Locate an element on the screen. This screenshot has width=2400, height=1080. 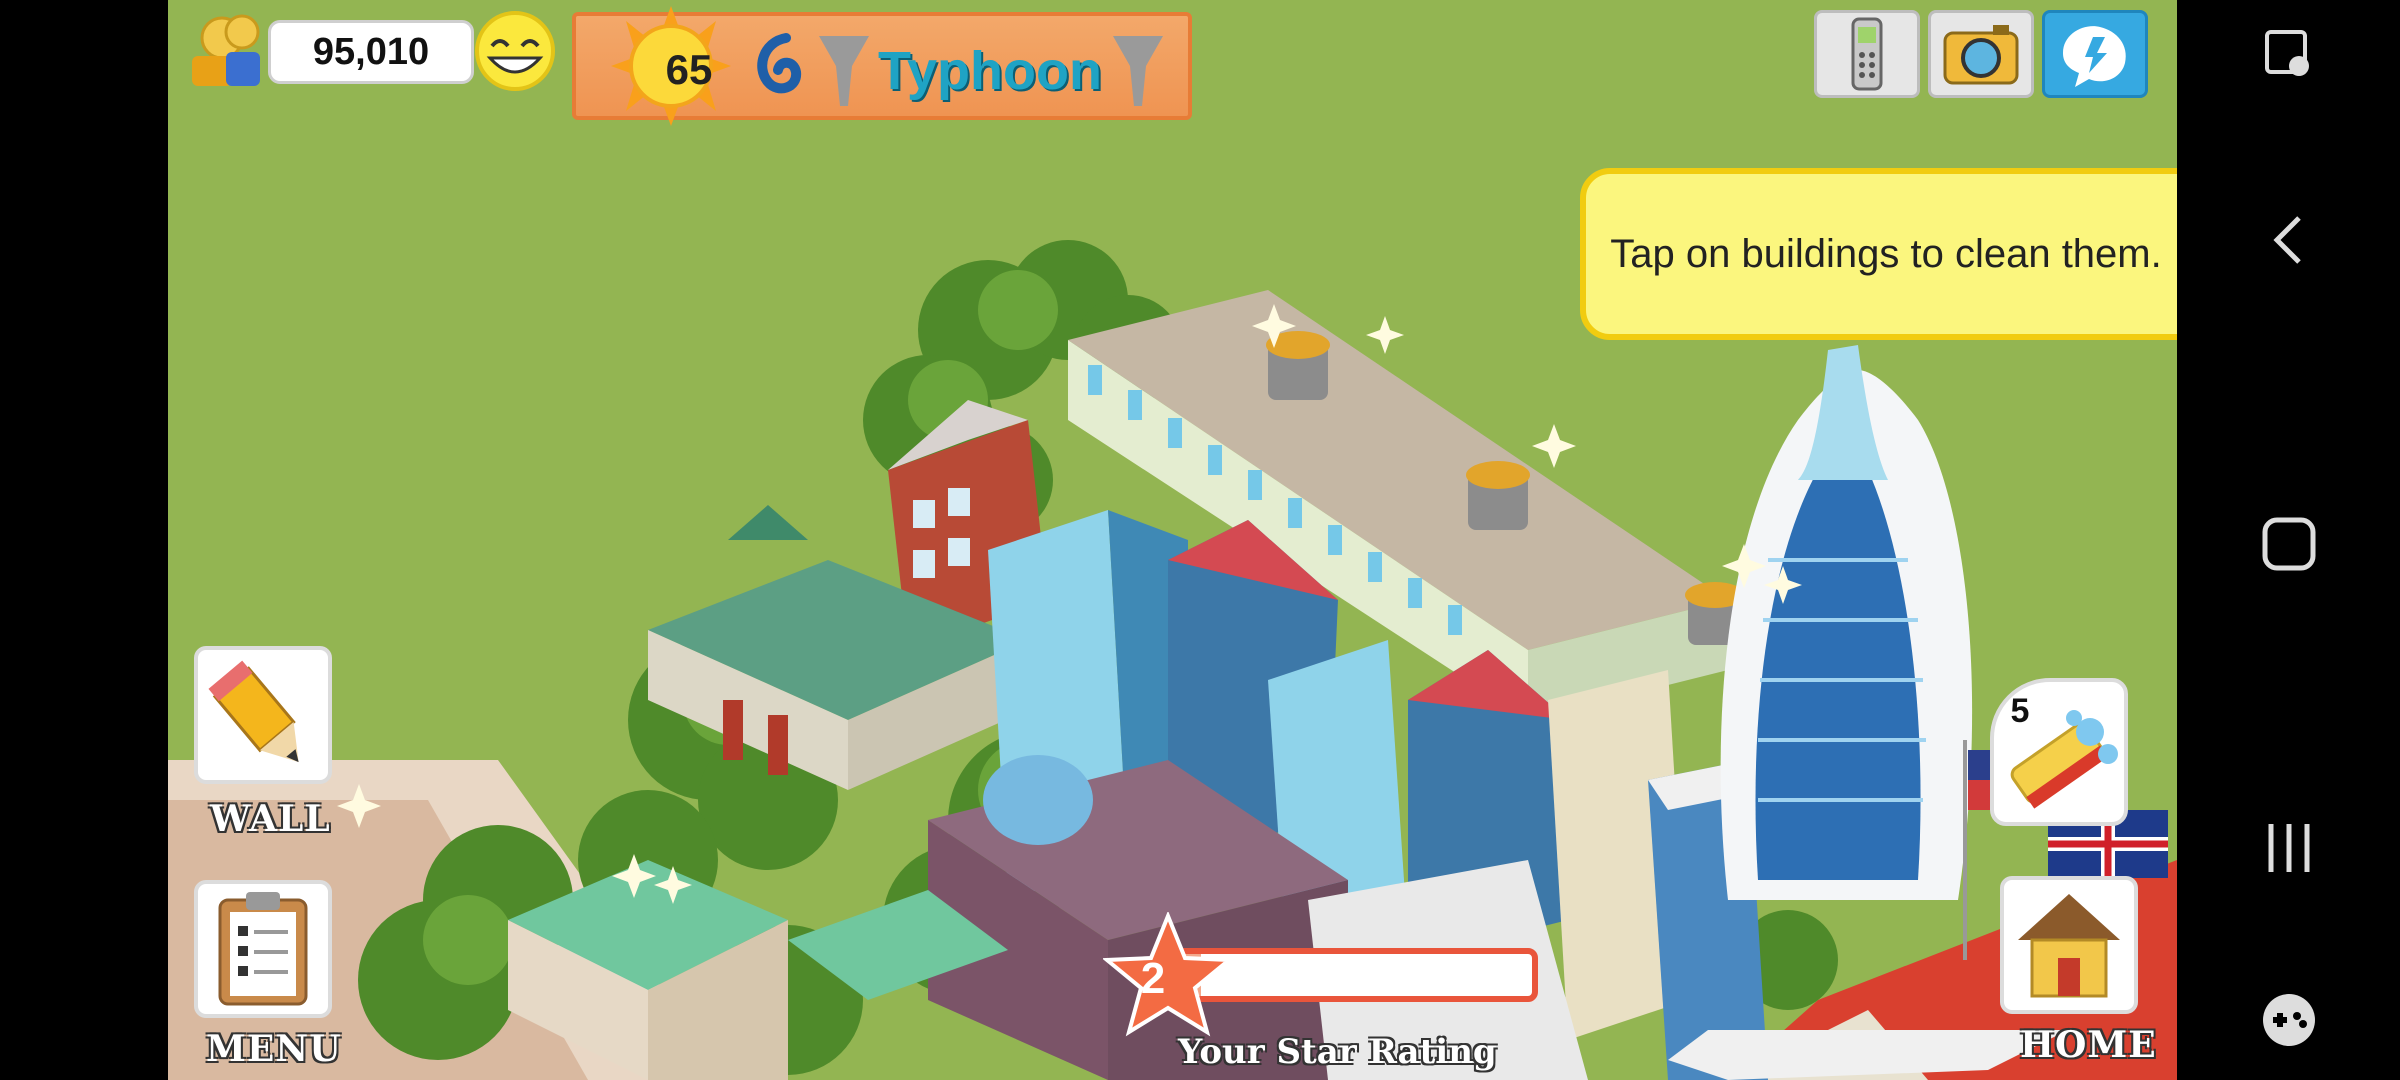
gamepad-icon is located at coordinates (2288, 1020).